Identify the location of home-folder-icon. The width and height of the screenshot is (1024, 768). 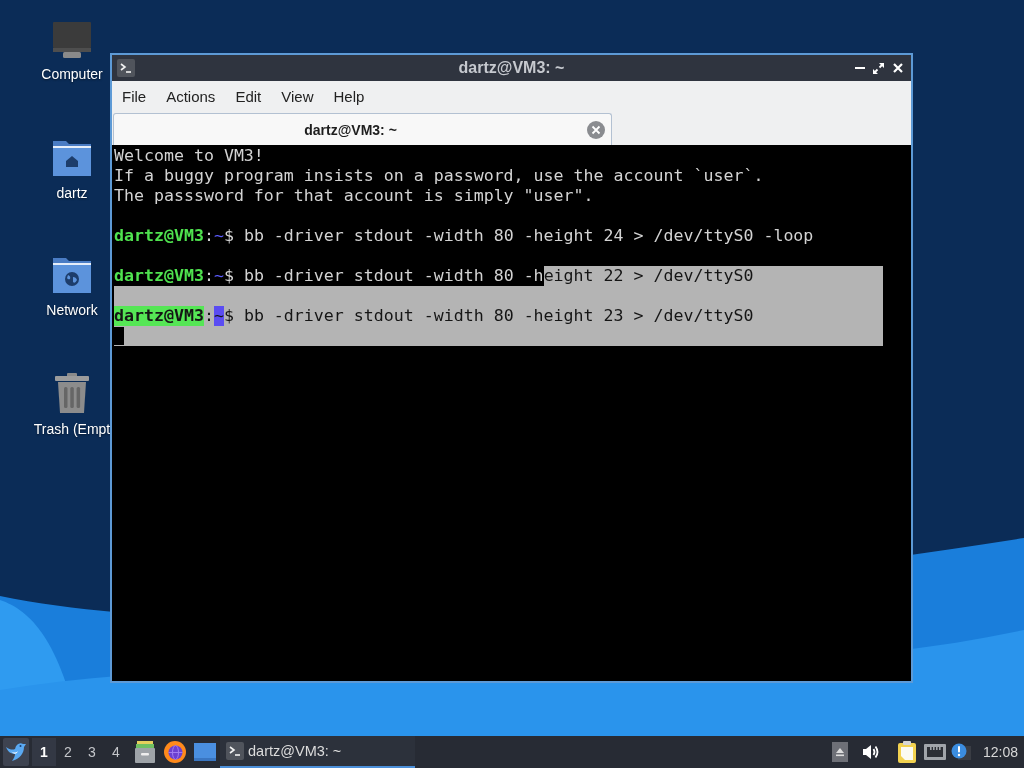
(72, 158).